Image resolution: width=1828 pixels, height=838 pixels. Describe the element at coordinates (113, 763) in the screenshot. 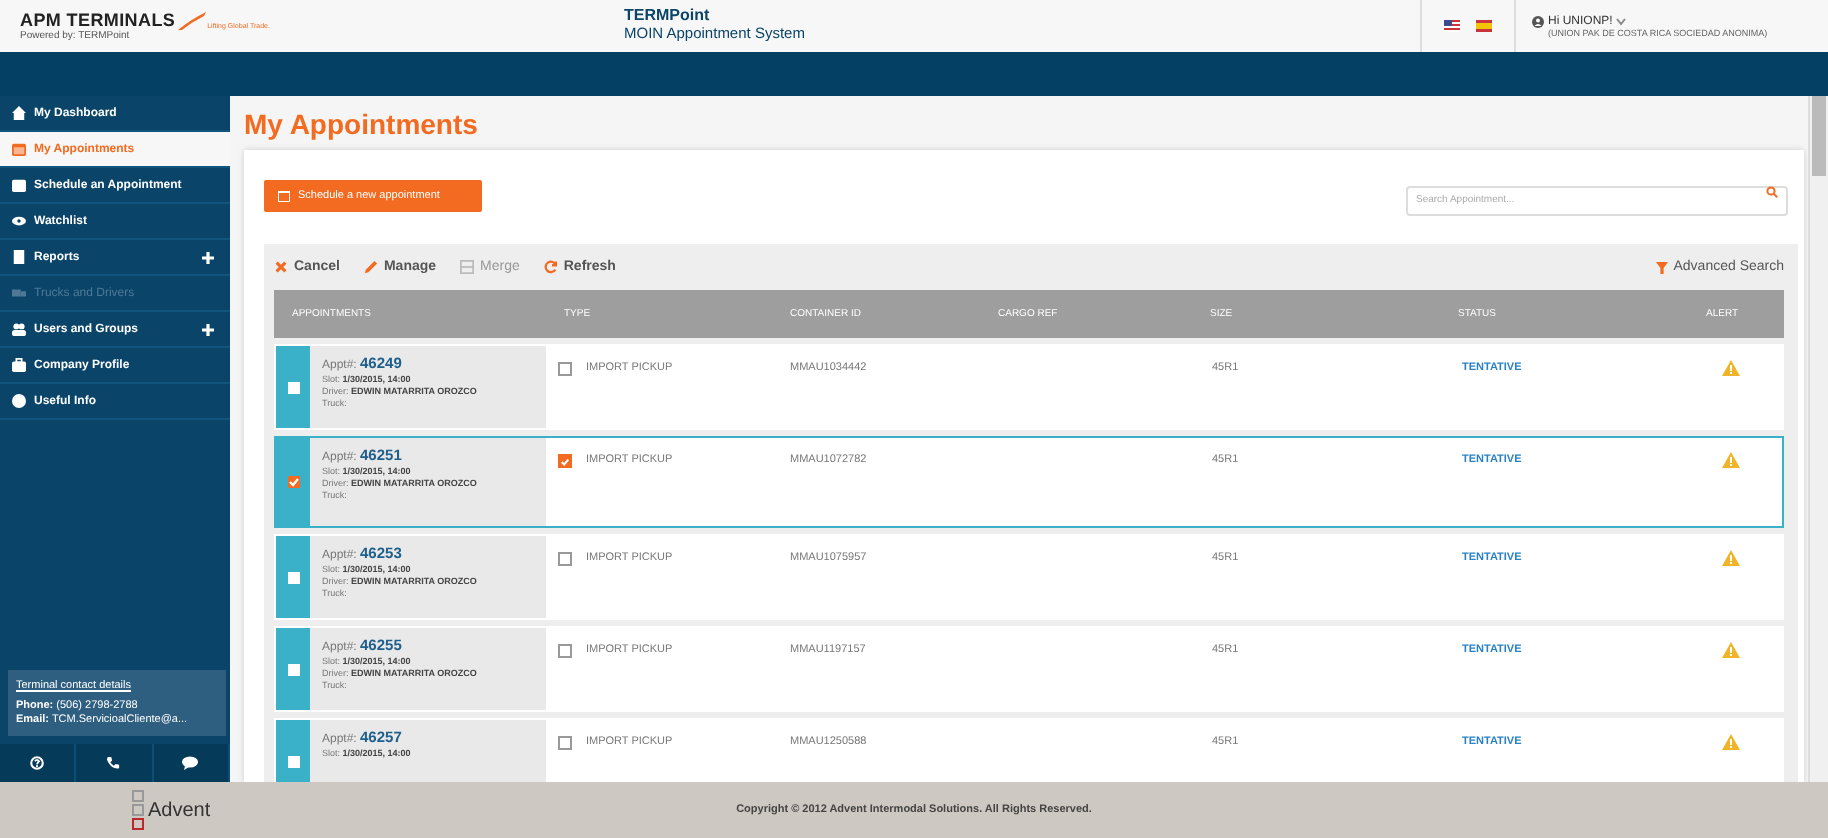

I see `phone-icon` at that location.